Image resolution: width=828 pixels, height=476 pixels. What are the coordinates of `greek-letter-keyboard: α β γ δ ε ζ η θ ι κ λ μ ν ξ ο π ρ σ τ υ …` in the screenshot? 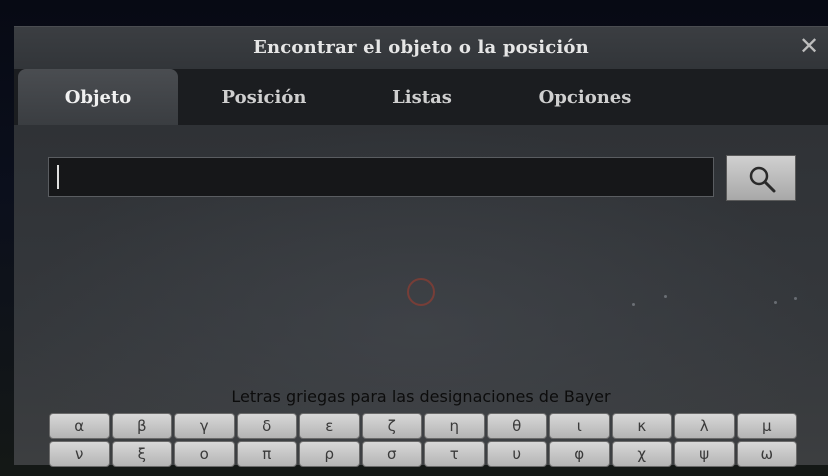 It's located at (423, 440).